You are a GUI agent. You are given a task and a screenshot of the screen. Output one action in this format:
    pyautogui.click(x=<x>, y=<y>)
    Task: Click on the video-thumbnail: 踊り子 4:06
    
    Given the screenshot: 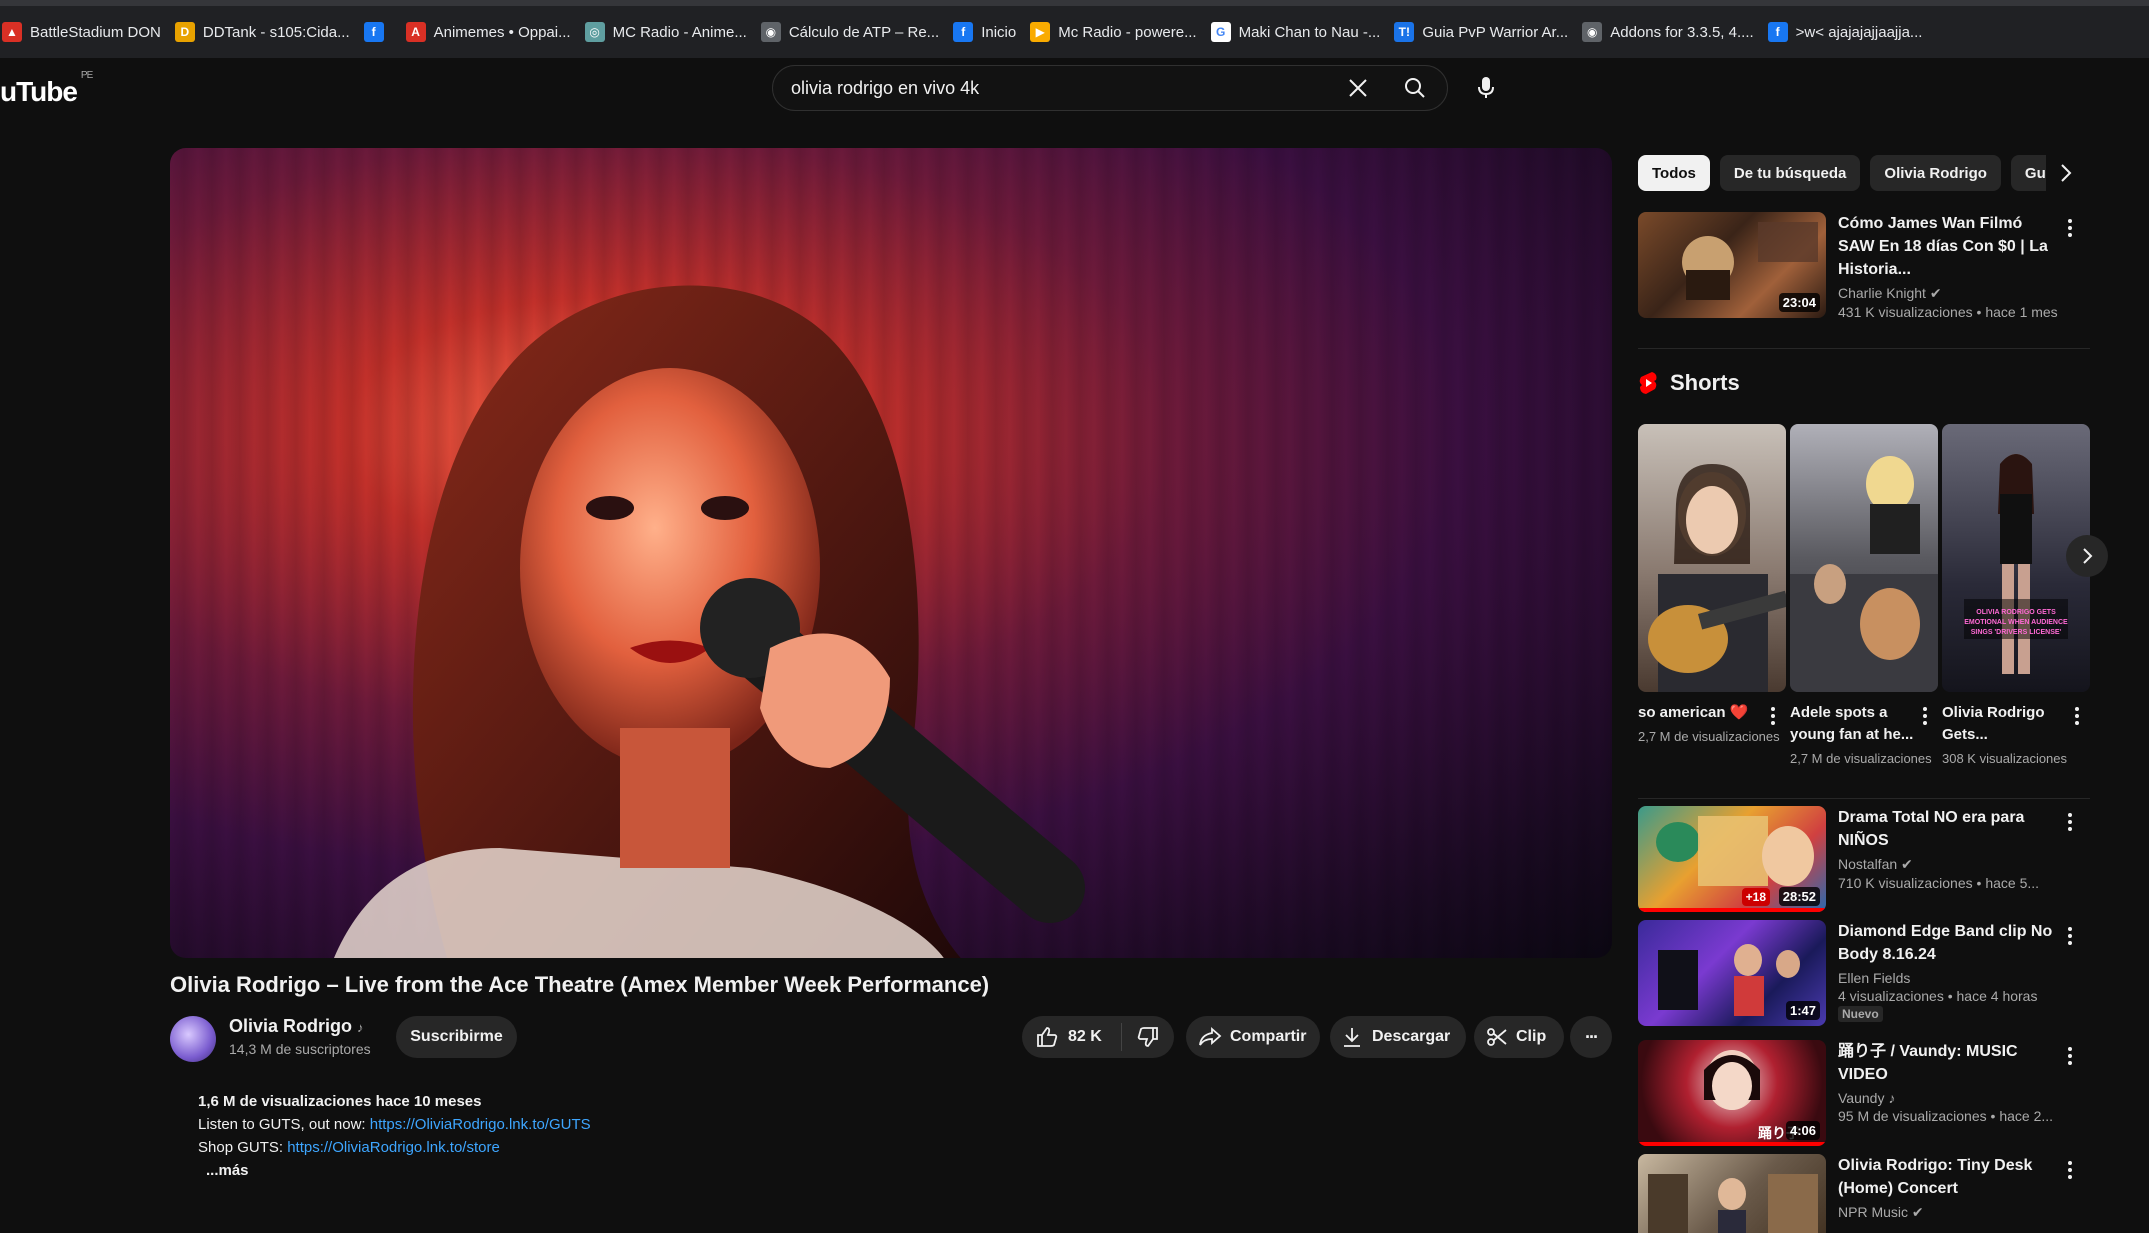 What is the action you would take?
    pyautogui.click(x=1732, y=1093)
    